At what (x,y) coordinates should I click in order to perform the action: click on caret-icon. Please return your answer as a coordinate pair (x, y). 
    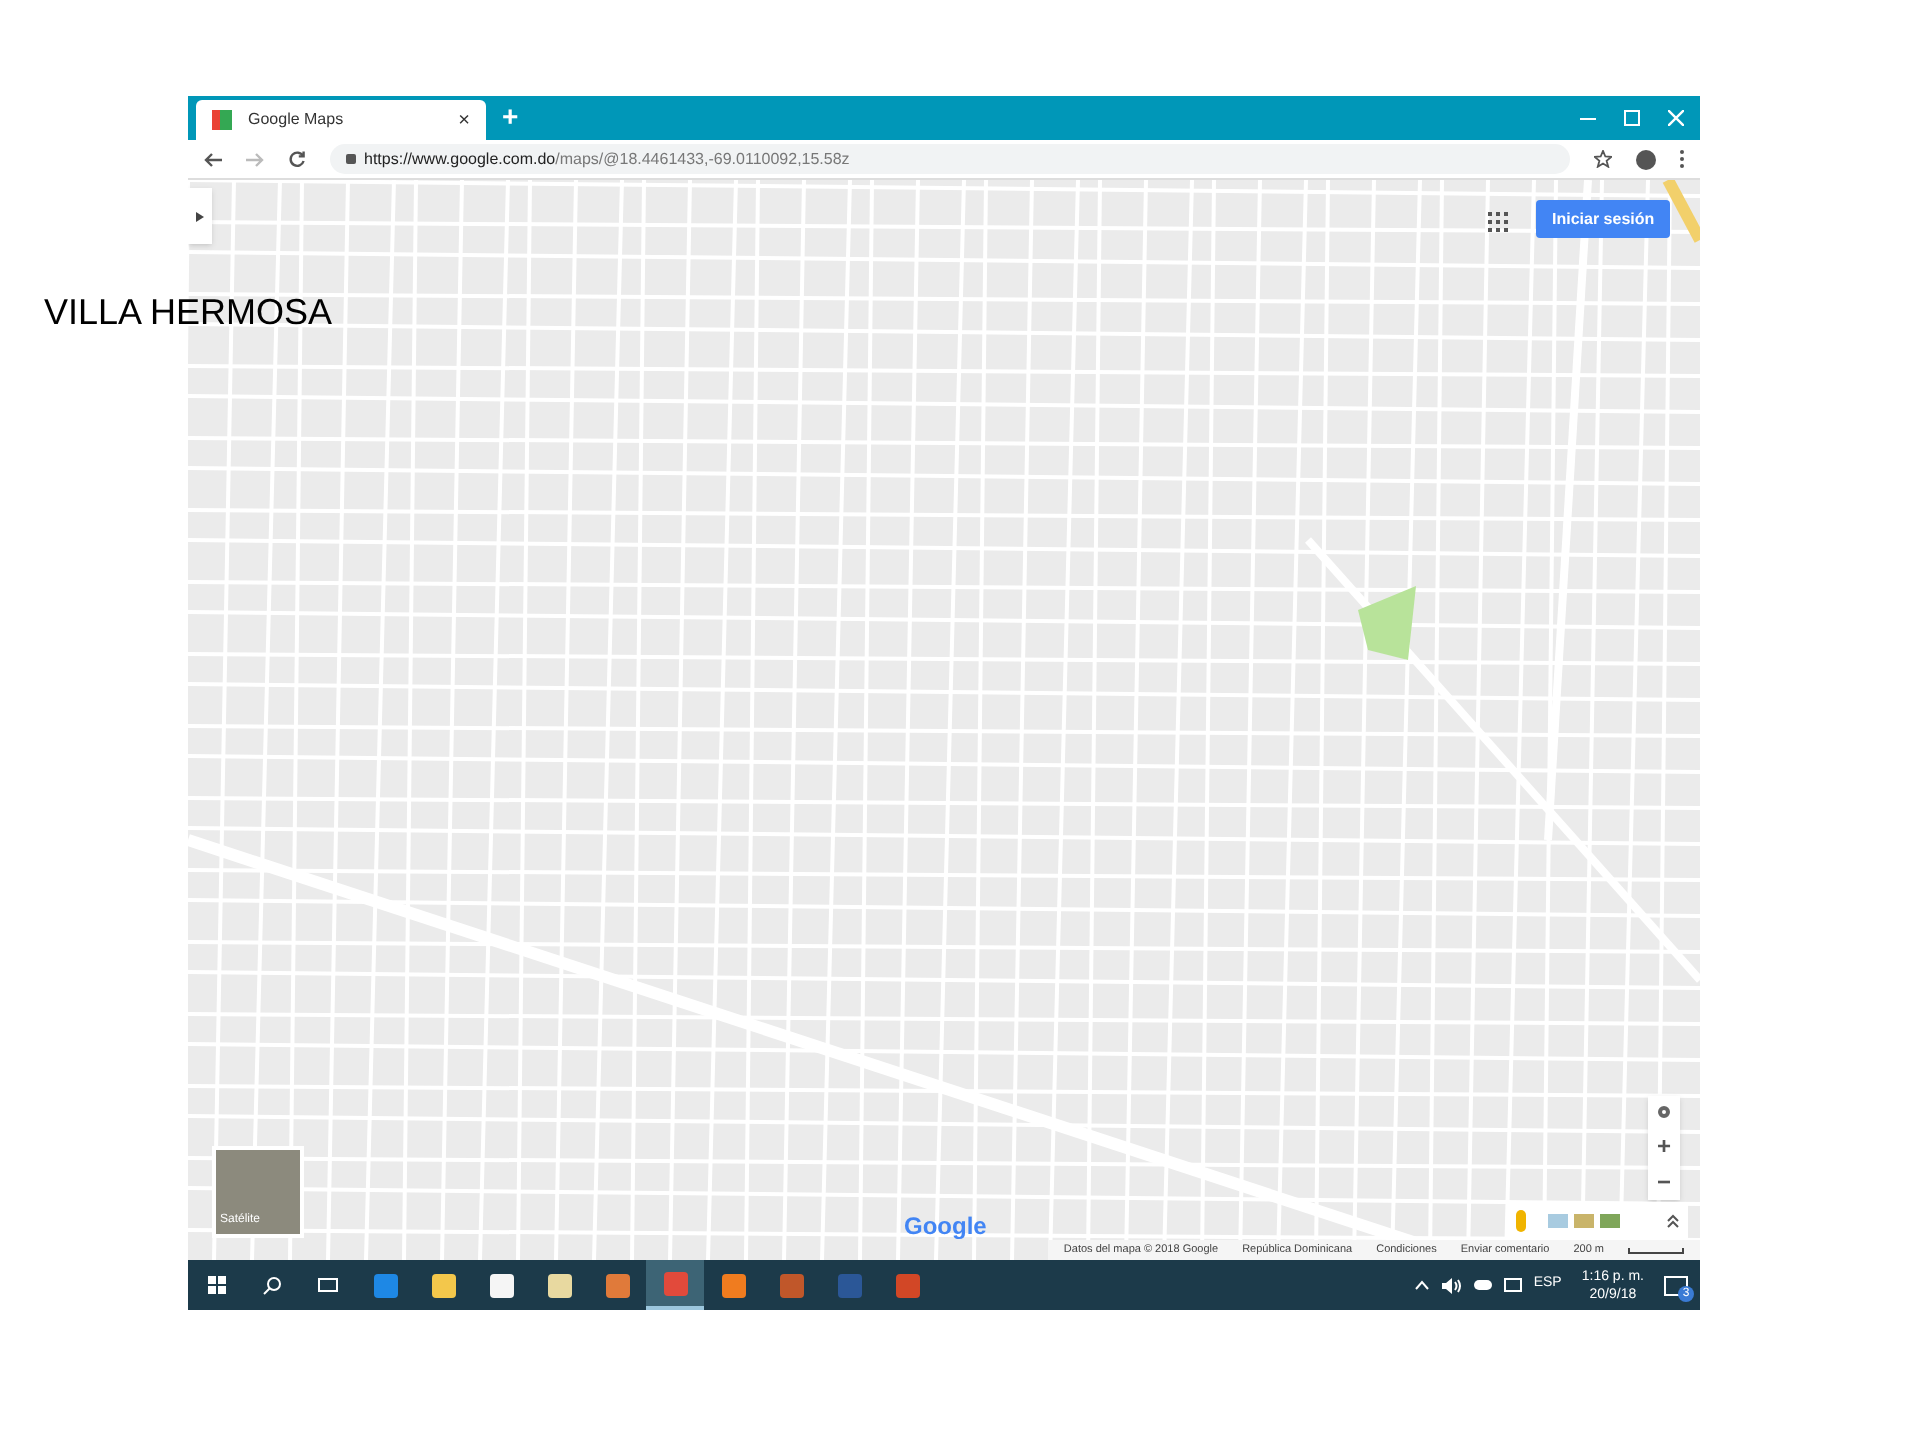
    Looking at the image, I should click on (1421, 1285).